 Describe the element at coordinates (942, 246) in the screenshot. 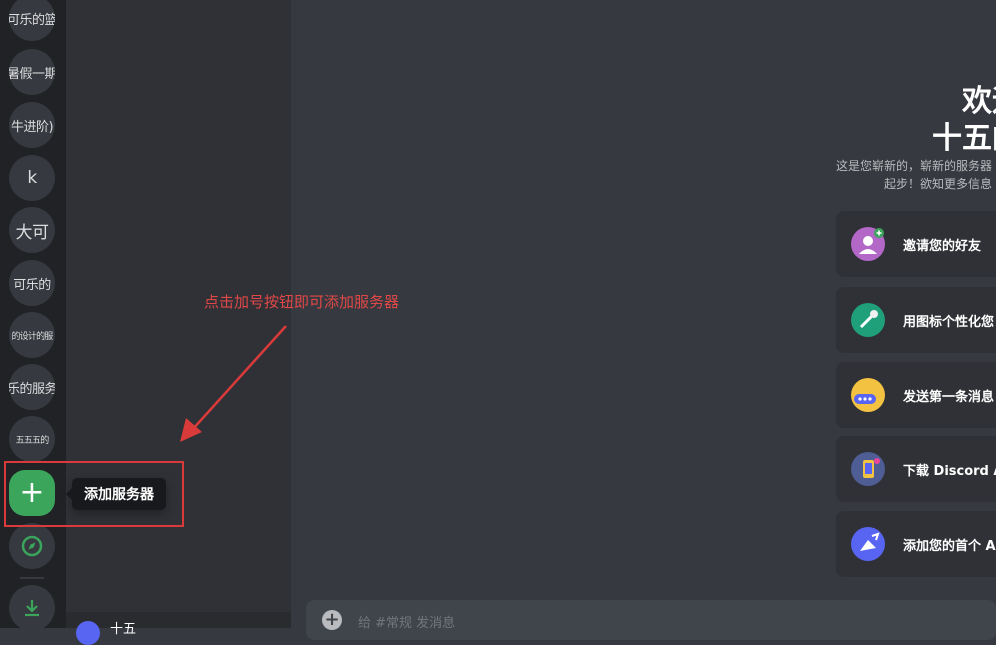

I see `card-label: 邀请您的好友` at that location.